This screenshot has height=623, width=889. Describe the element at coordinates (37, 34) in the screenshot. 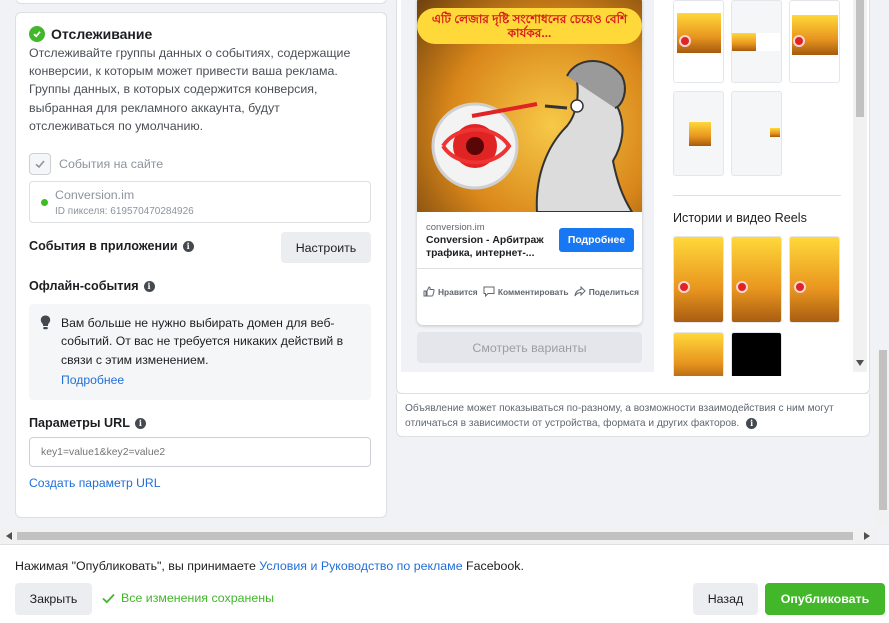

I see `check-circle-icon` at that location.